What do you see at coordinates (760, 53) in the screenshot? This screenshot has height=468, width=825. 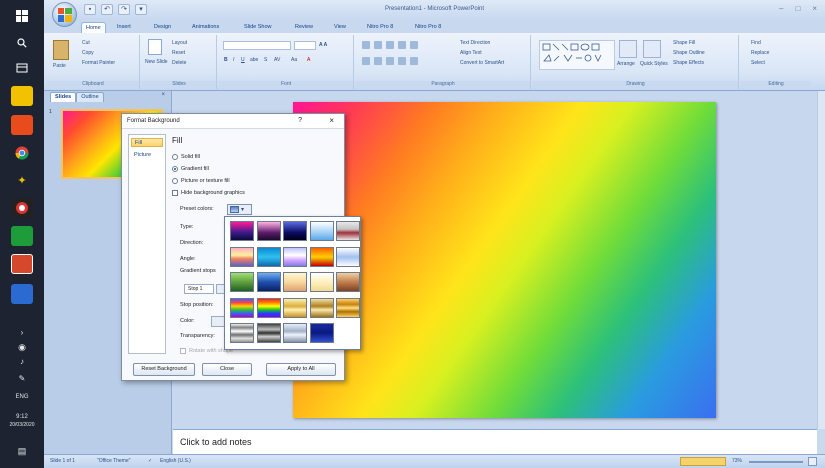 I see `replace-button: Replace` at bounding box center [760, 53].